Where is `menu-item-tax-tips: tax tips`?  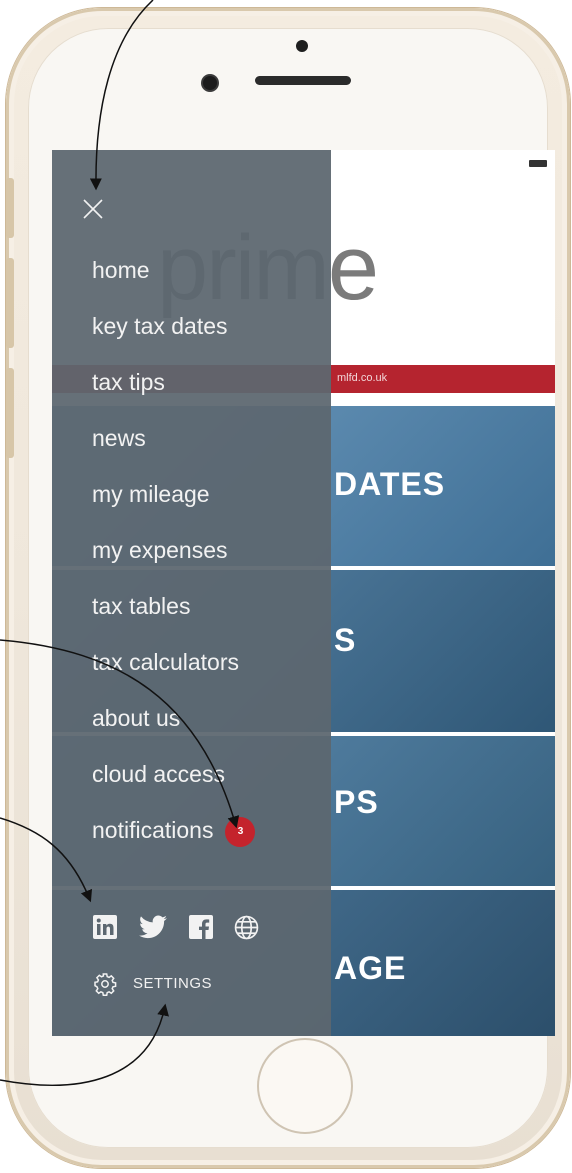 menu-item-tax-tips: tax tips is located at coordinates (173, 394).